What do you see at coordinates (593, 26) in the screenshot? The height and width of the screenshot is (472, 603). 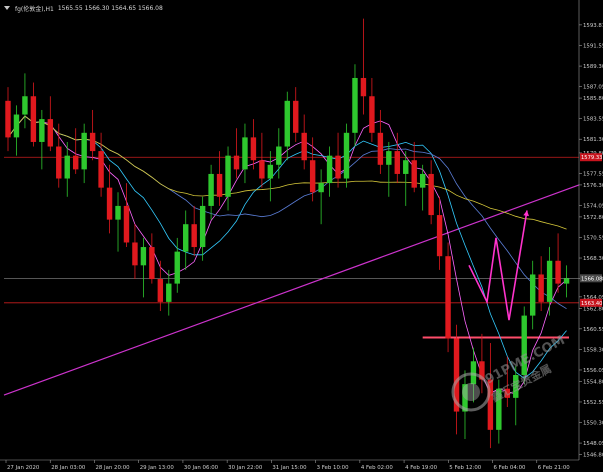 I see `price-tick-label: 1593.81` at bounding box center [593, 26].